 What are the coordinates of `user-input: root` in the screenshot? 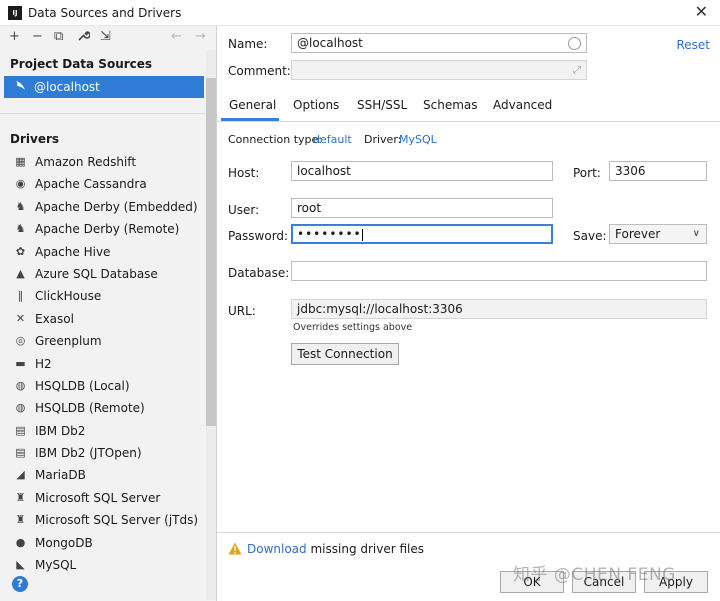 It's located at (422, 208).